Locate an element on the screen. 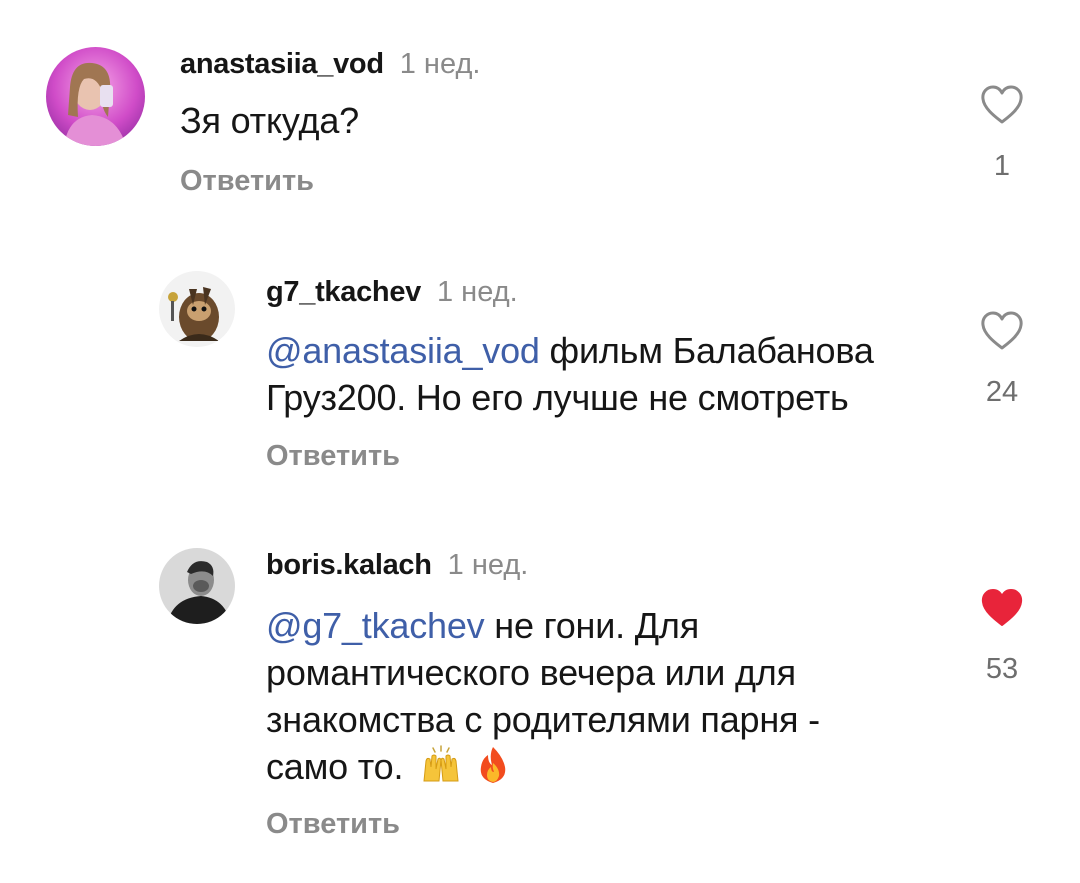 The width and height of the screenshot is (1080, 883). comment-header: boris.kalach 1 нед. is located at coordinates (397, 565).